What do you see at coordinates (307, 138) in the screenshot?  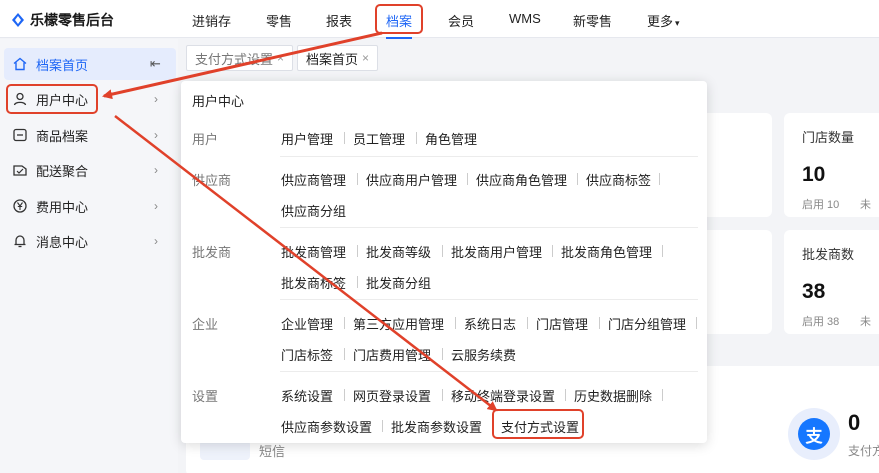 I see `link-user-management: 用户管理` at bounding box center [307, 138].